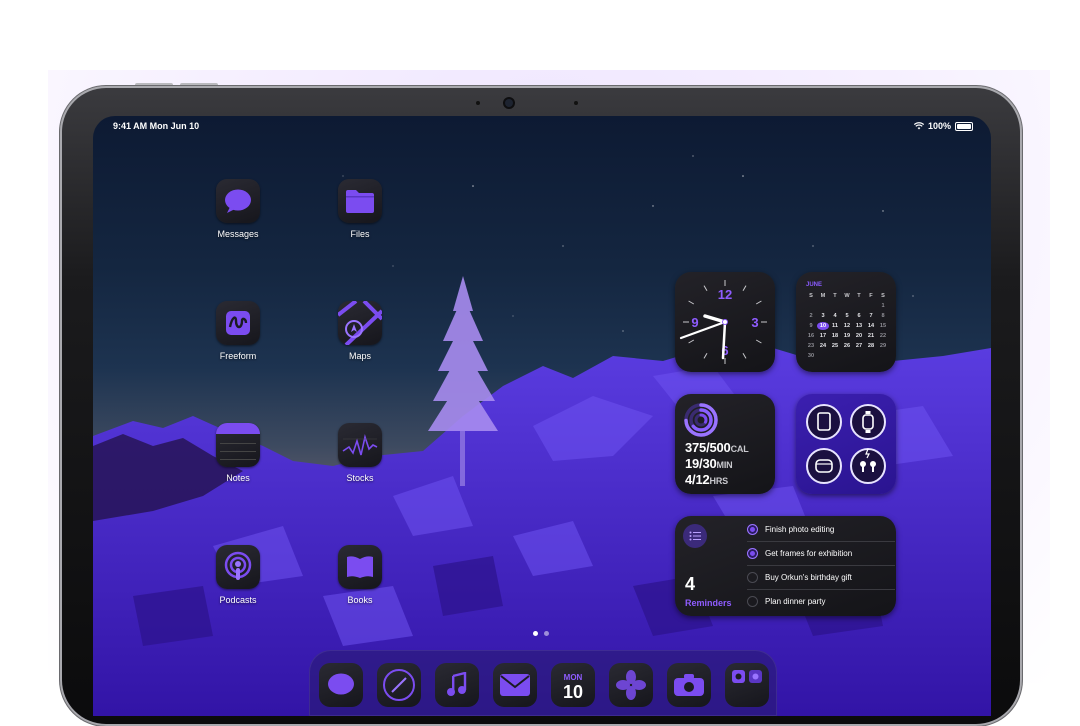  What do you see at coordinates (823, 326) in the screenshot?
I see `calendar-day-today: 10` at bounding box center [823, 326].